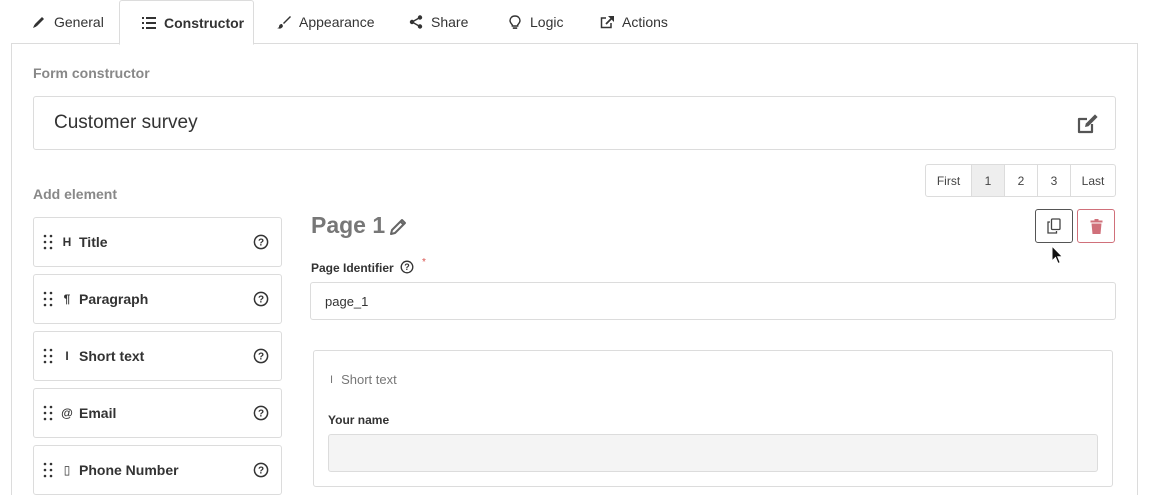  Describe the element at coordinates (337, 22) in the screenshot. I see `tab-label: Appearance` at that location.